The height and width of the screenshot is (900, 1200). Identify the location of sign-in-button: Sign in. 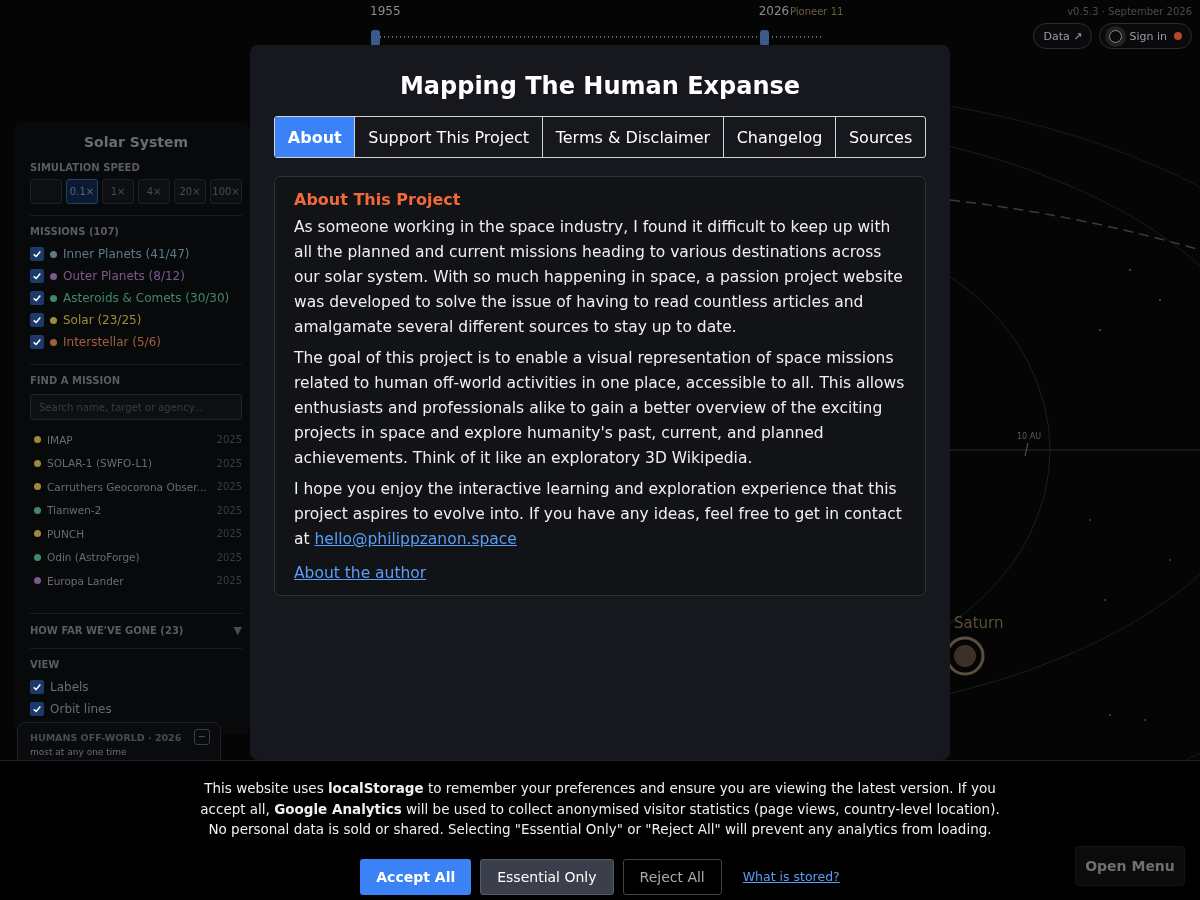
(1145, 36).